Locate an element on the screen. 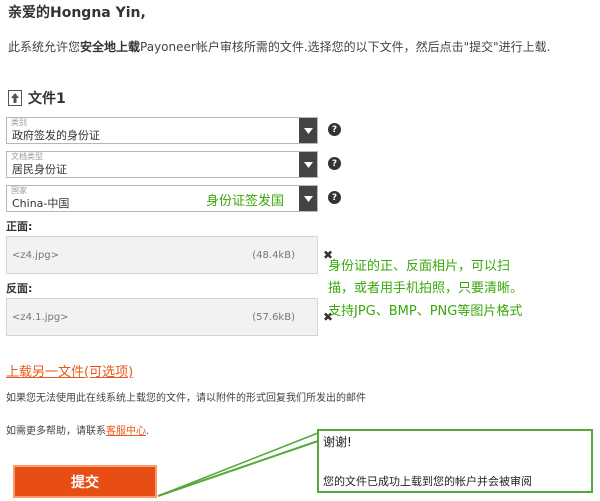 This screenshot has width=600, height=501. success-callout: 谢谢! 您的文件已成功上载到您的帐户并会被审阅 is located at coordinates (455, 461).